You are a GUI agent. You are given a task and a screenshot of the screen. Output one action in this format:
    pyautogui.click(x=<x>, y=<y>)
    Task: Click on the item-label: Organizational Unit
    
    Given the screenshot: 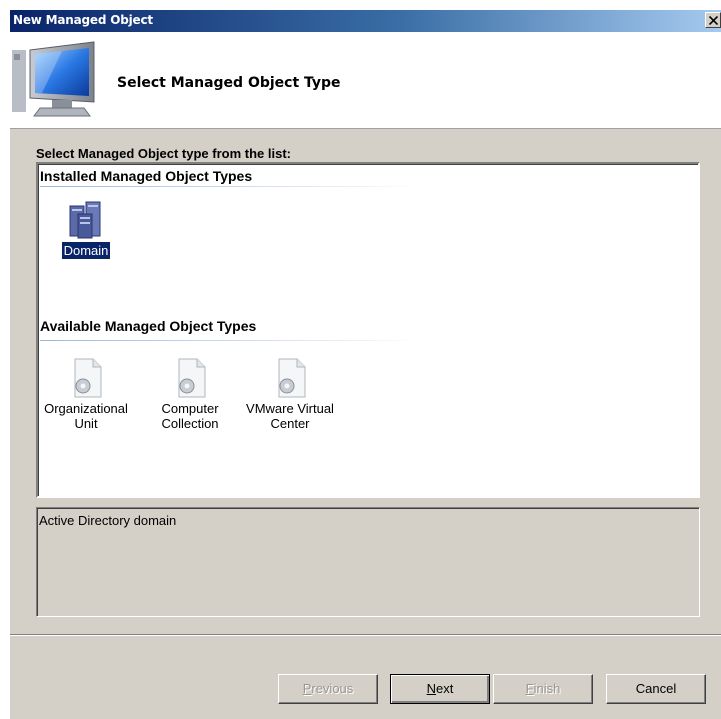 What is the action you would take?
    pyautogui.click(x=86, y=416)
    